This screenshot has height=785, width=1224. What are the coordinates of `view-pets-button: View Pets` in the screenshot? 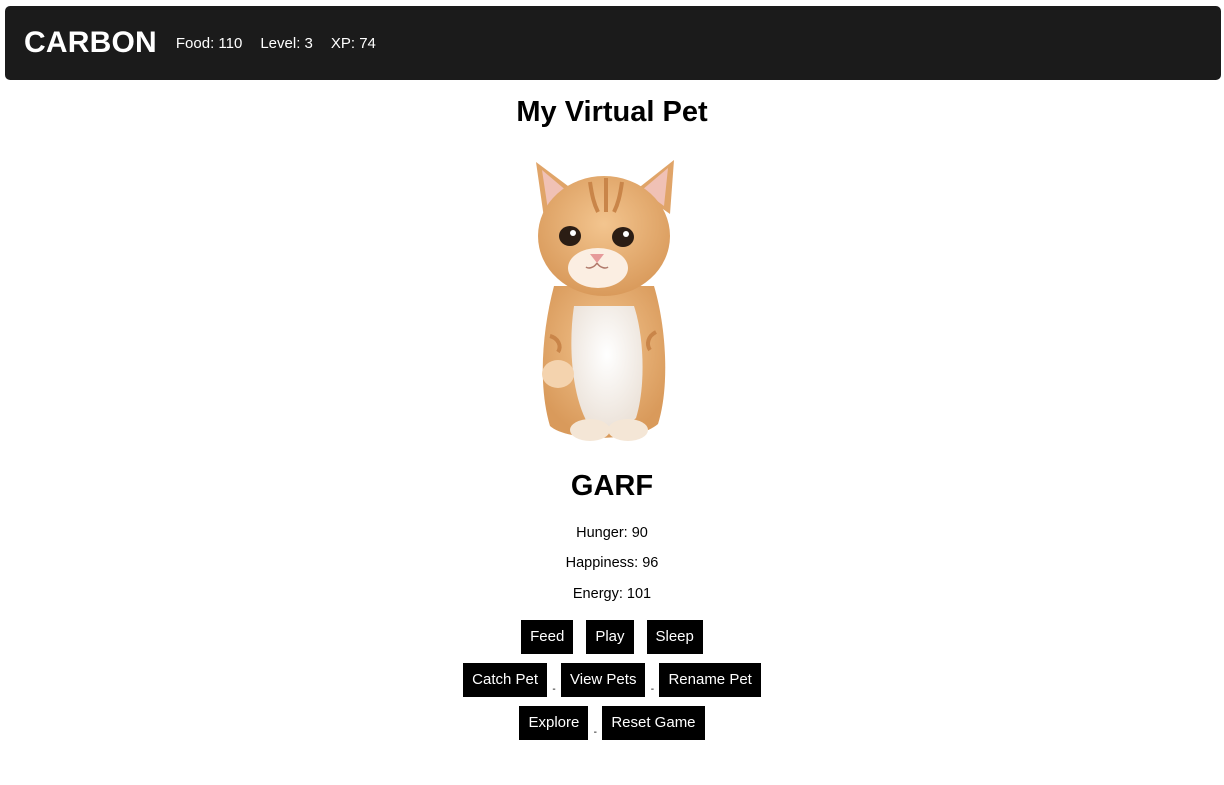 It's located at (603, 680).